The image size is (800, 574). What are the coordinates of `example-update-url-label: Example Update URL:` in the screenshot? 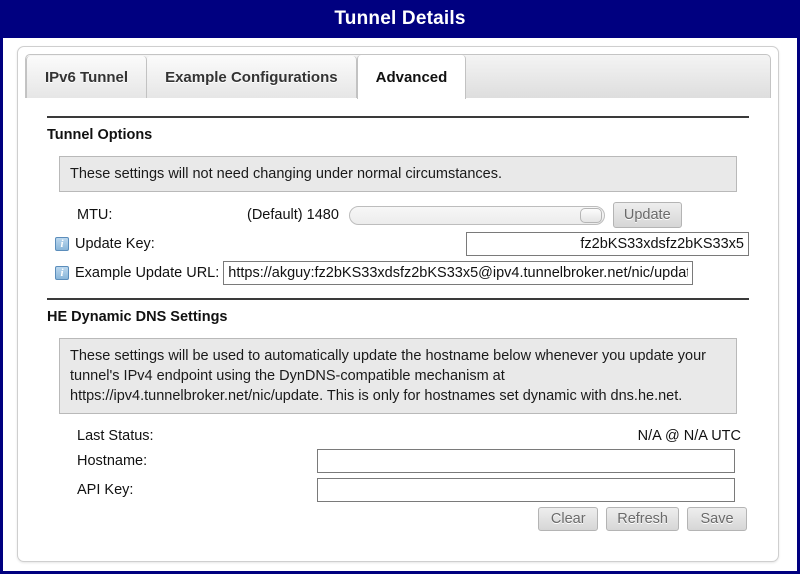 It's located at (147, 273).